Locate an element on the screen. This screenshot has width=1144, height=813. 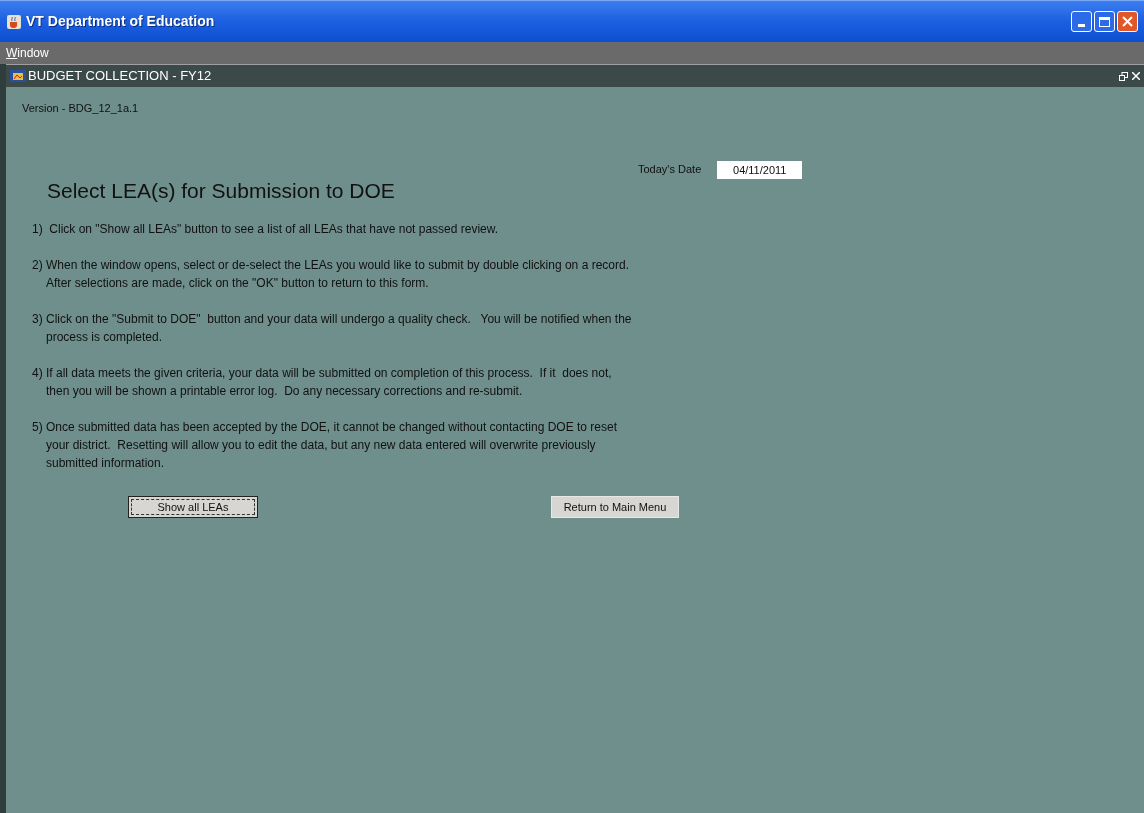
instruction-text: 2) When the window opens, select or de-select the LEAs you would like to submit by double clicking on a record. After selections are made, click on the "OK" button to return to this form. is located at coordinates (331, 274).